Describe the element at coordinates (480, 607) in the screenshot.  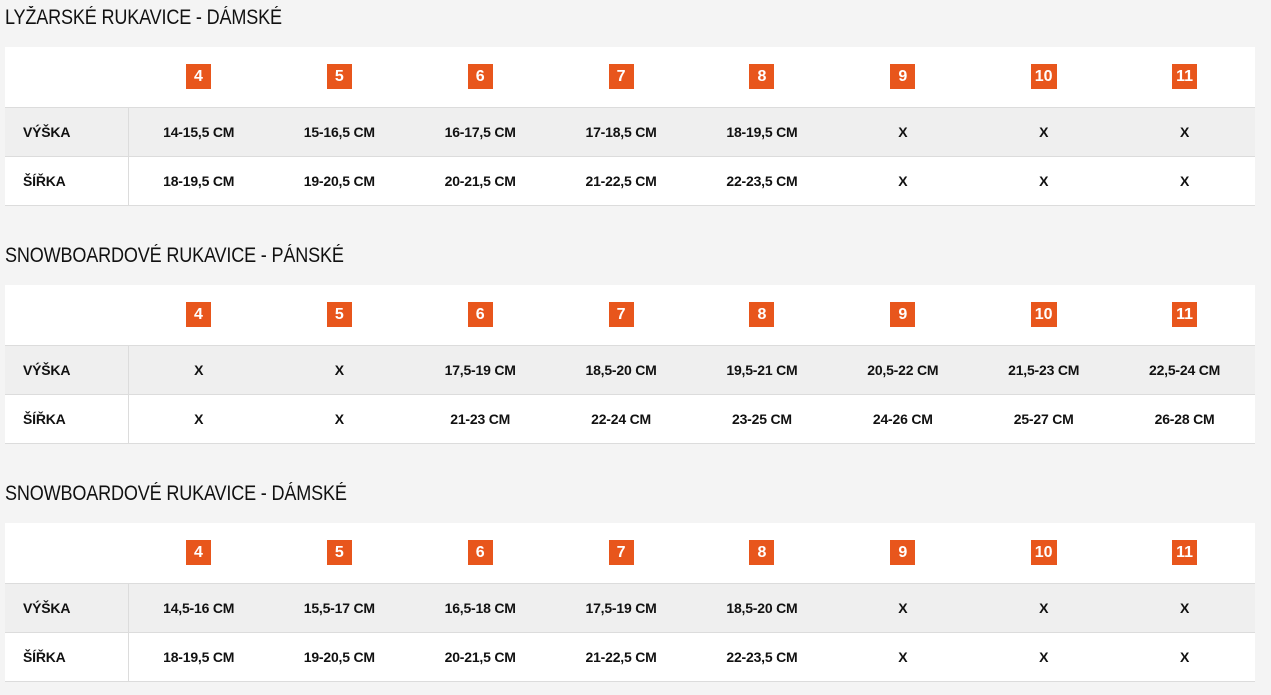
I see `table-cell: 16,5-18 CM` at that location.